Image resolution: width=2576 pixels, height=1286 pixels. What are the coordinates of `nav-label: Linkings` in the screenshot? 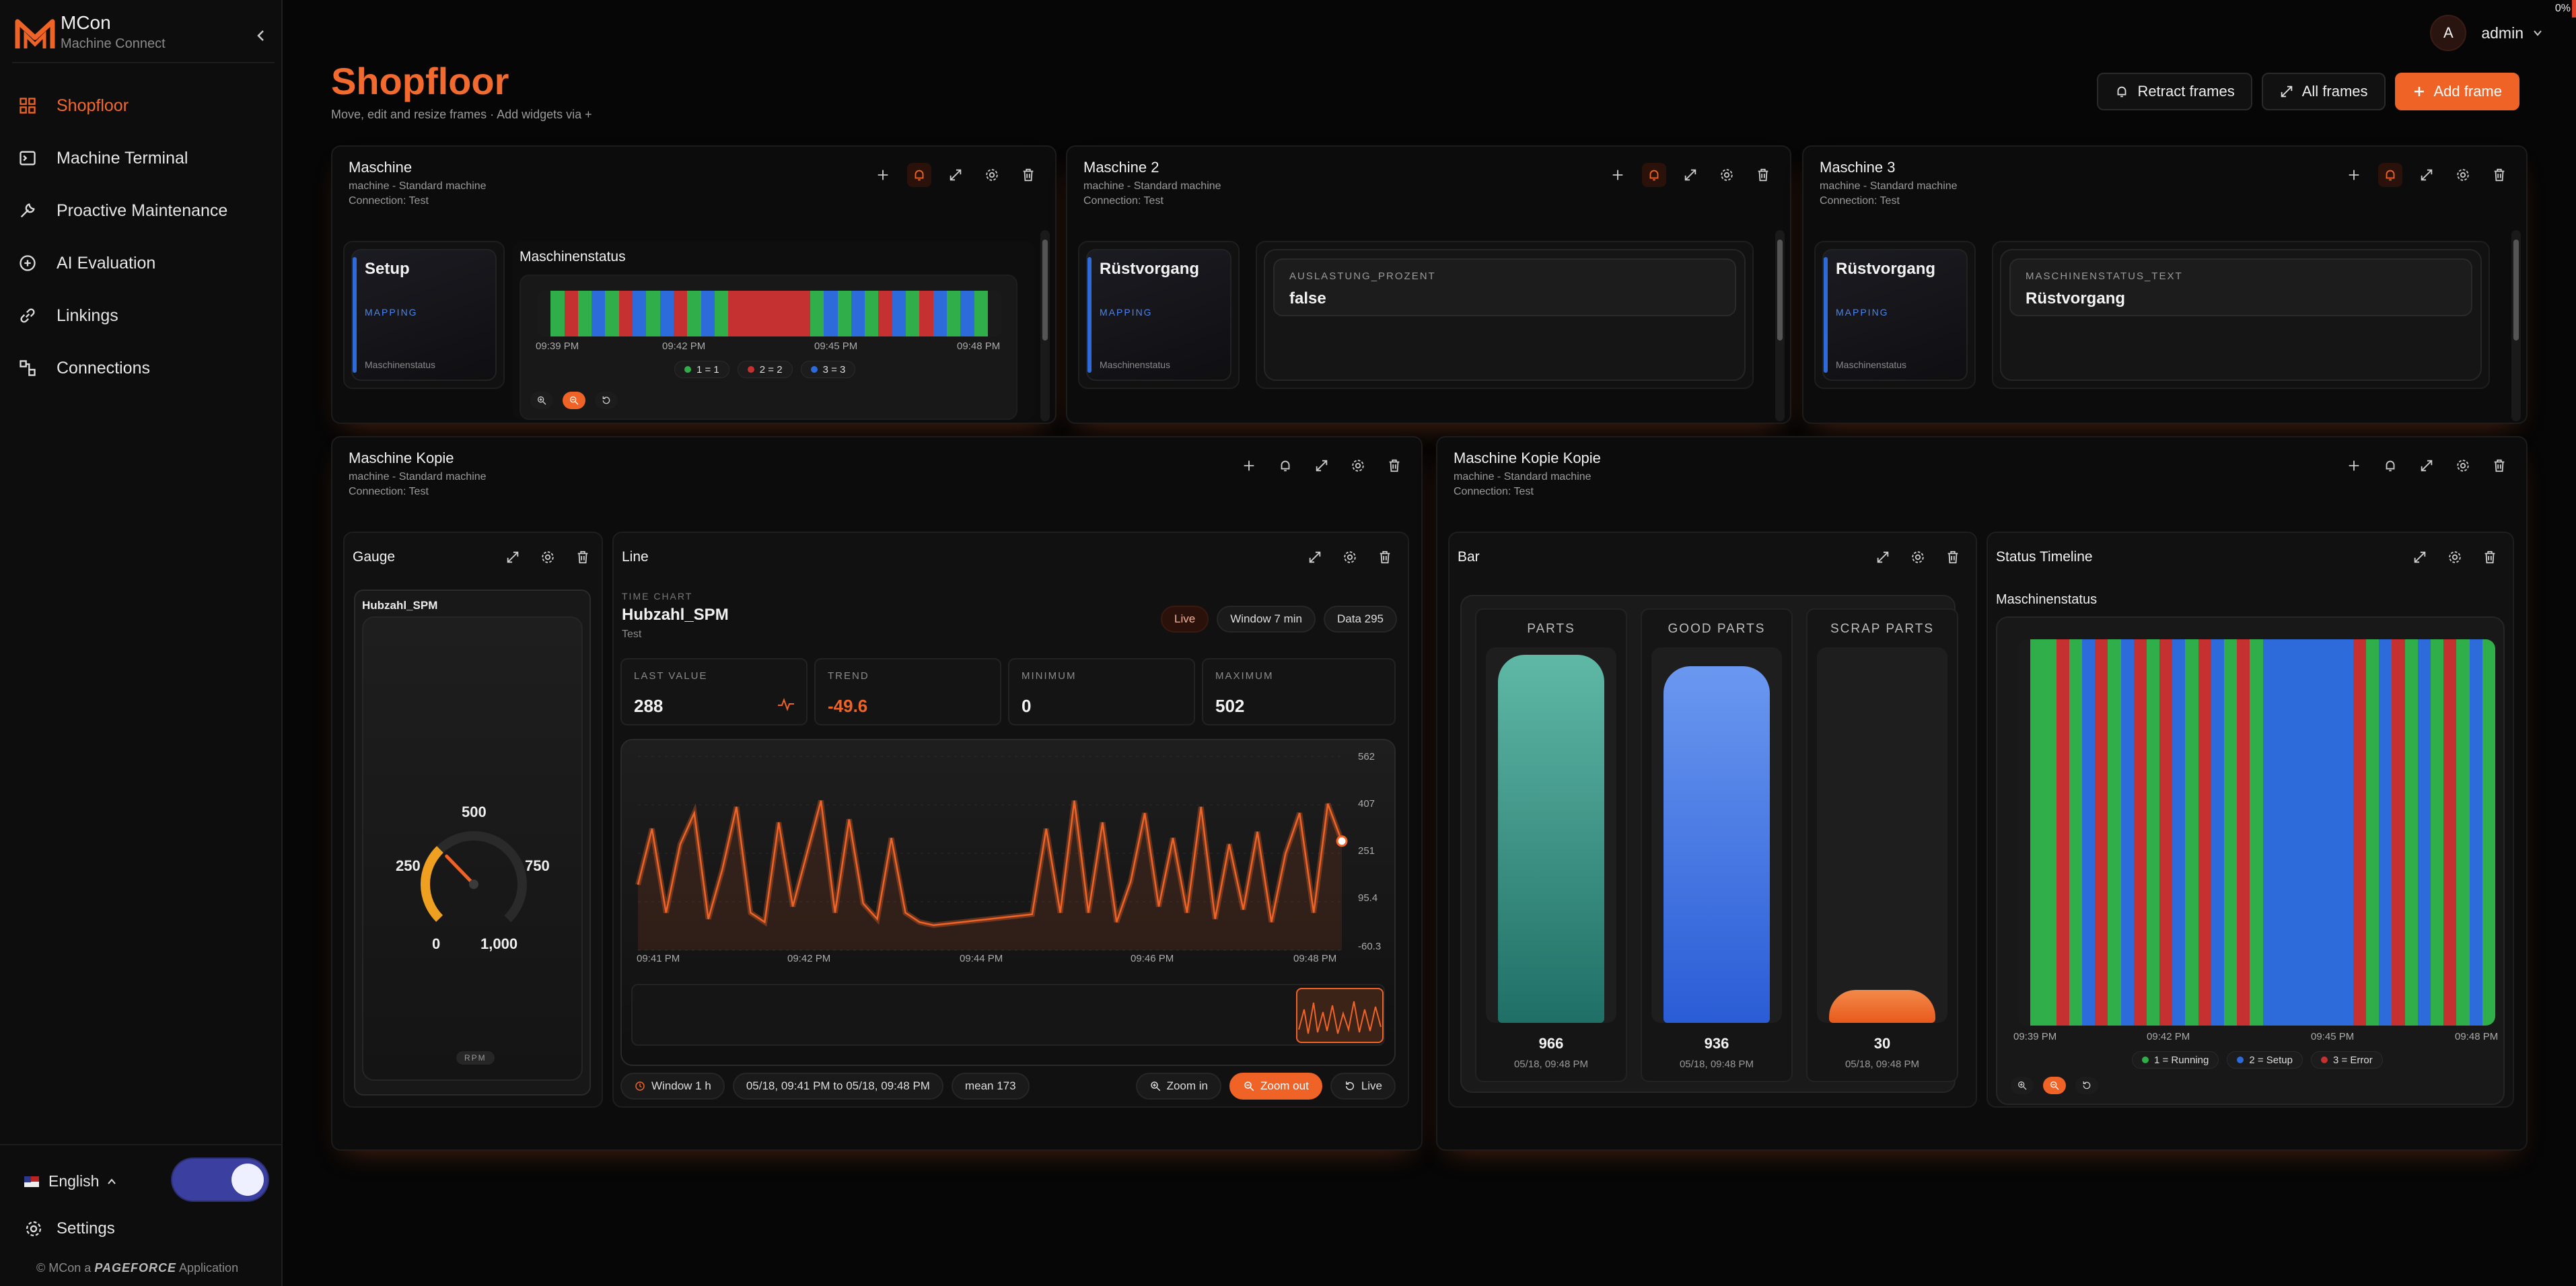 It's located at (87, 315).